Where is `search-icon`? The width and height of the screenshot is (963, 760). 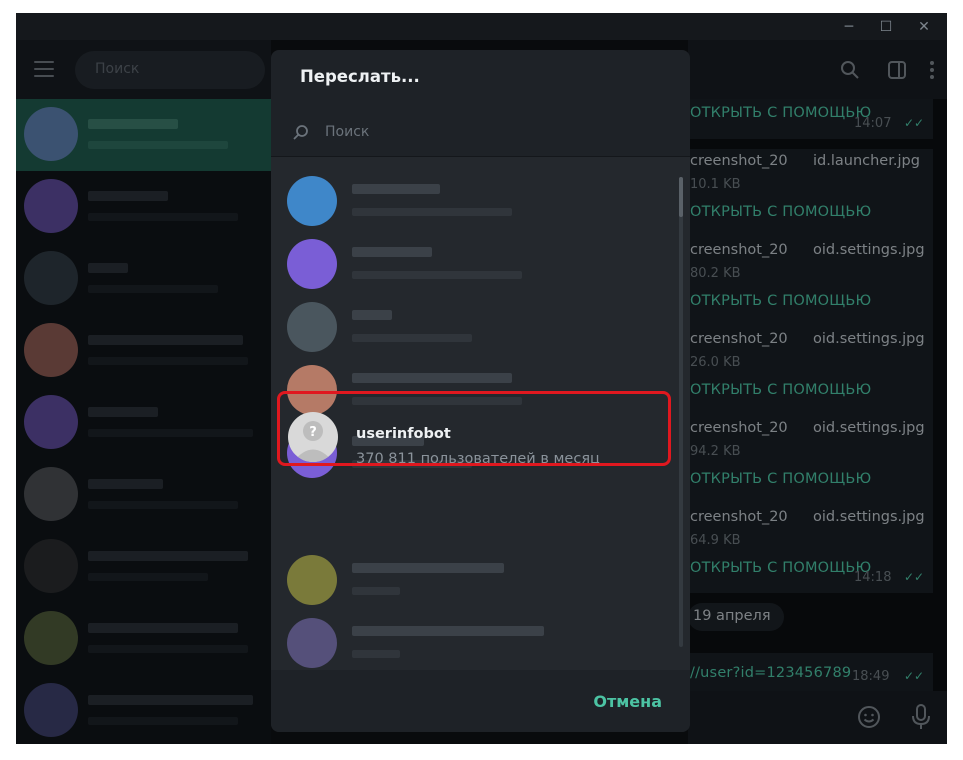 search-icon is located at coordinates (300, 132).